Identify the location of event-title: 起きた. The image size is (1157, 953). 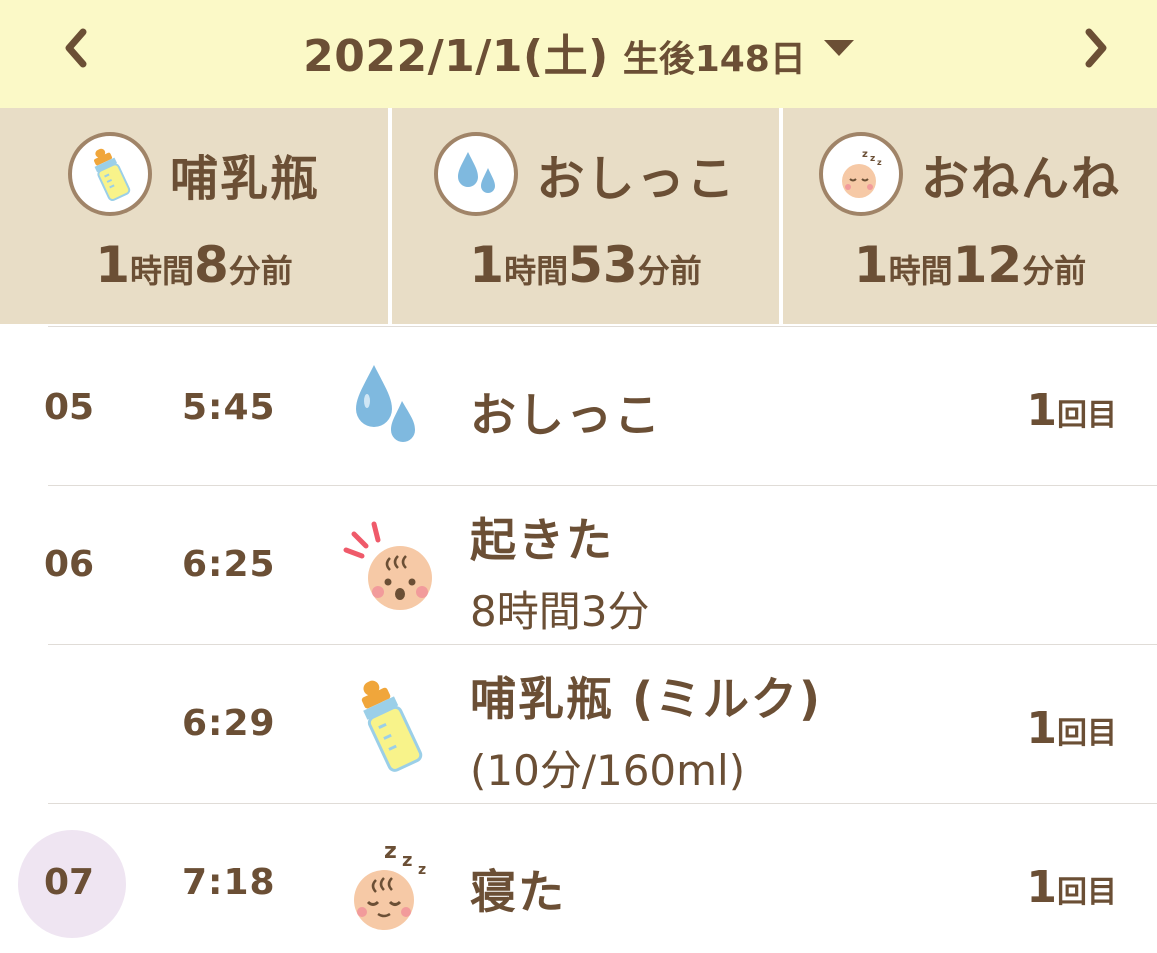
(542, 540).